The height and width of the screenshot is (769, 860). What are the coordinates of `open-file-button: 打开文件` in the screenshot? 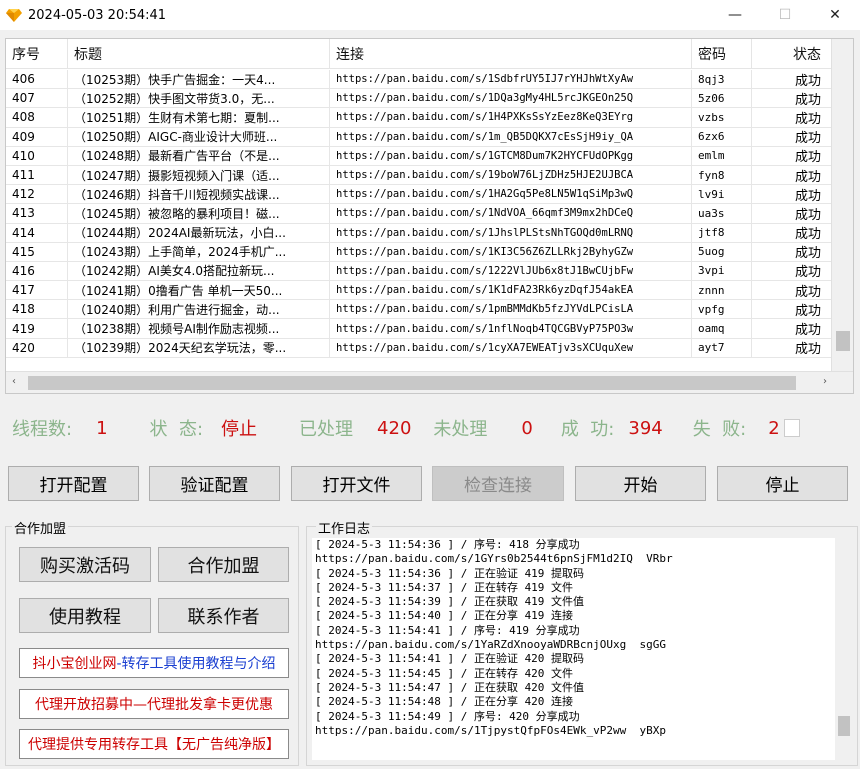 It's located at (356, 483).